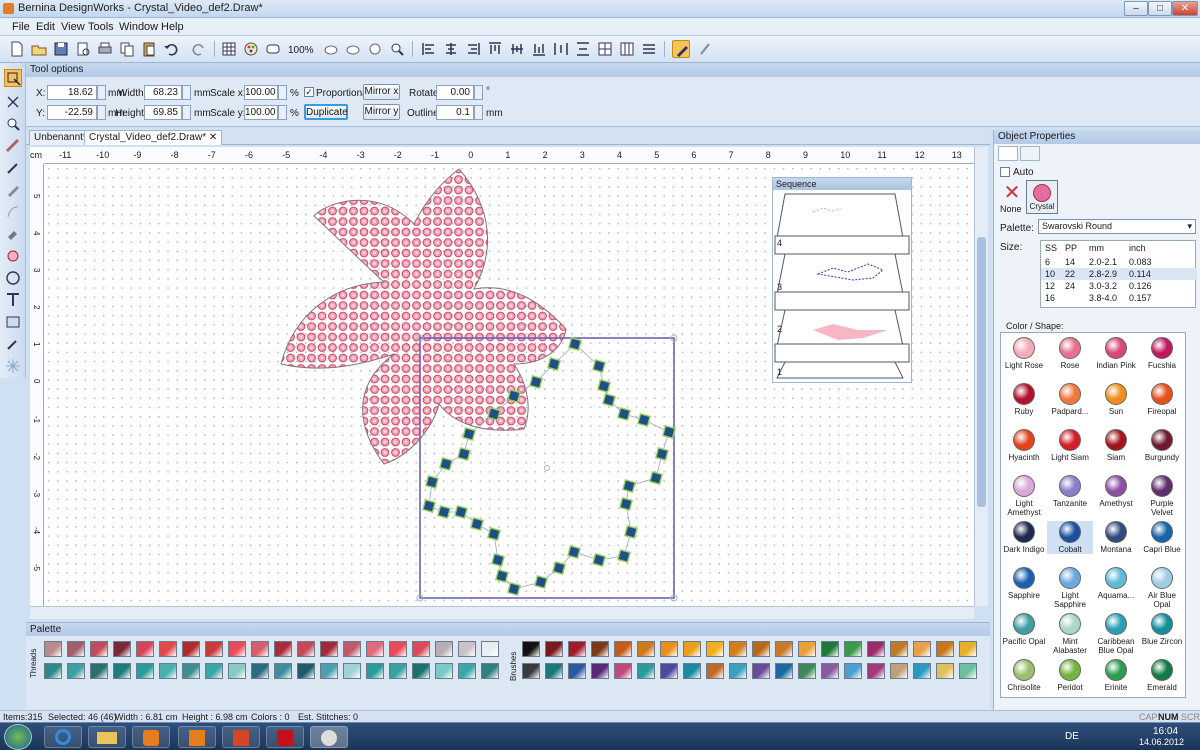 The height and width of the screenshot is (750, 1200). What do you see at coordinates (478, 112) in the screenshot?
I see `outline-spinner` at bounding box center [478, 112].